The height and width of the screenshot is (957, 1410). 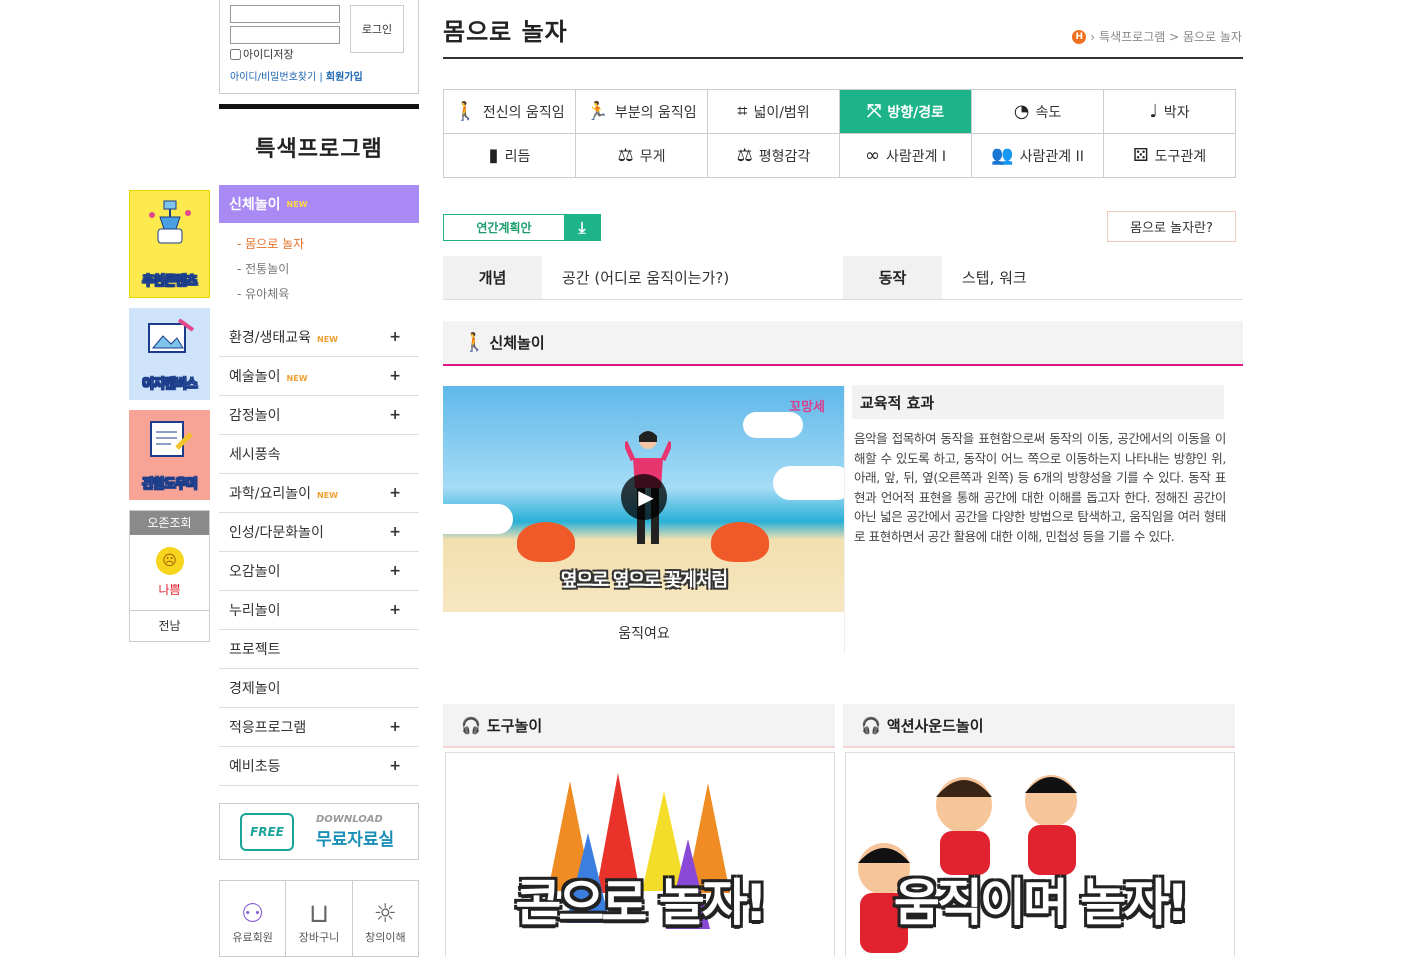 What do you see at coordinates (774, 112) in the screenshot?
I see `tab-3: ⌗ 넓이/범위` at bounding box center [774, 112].